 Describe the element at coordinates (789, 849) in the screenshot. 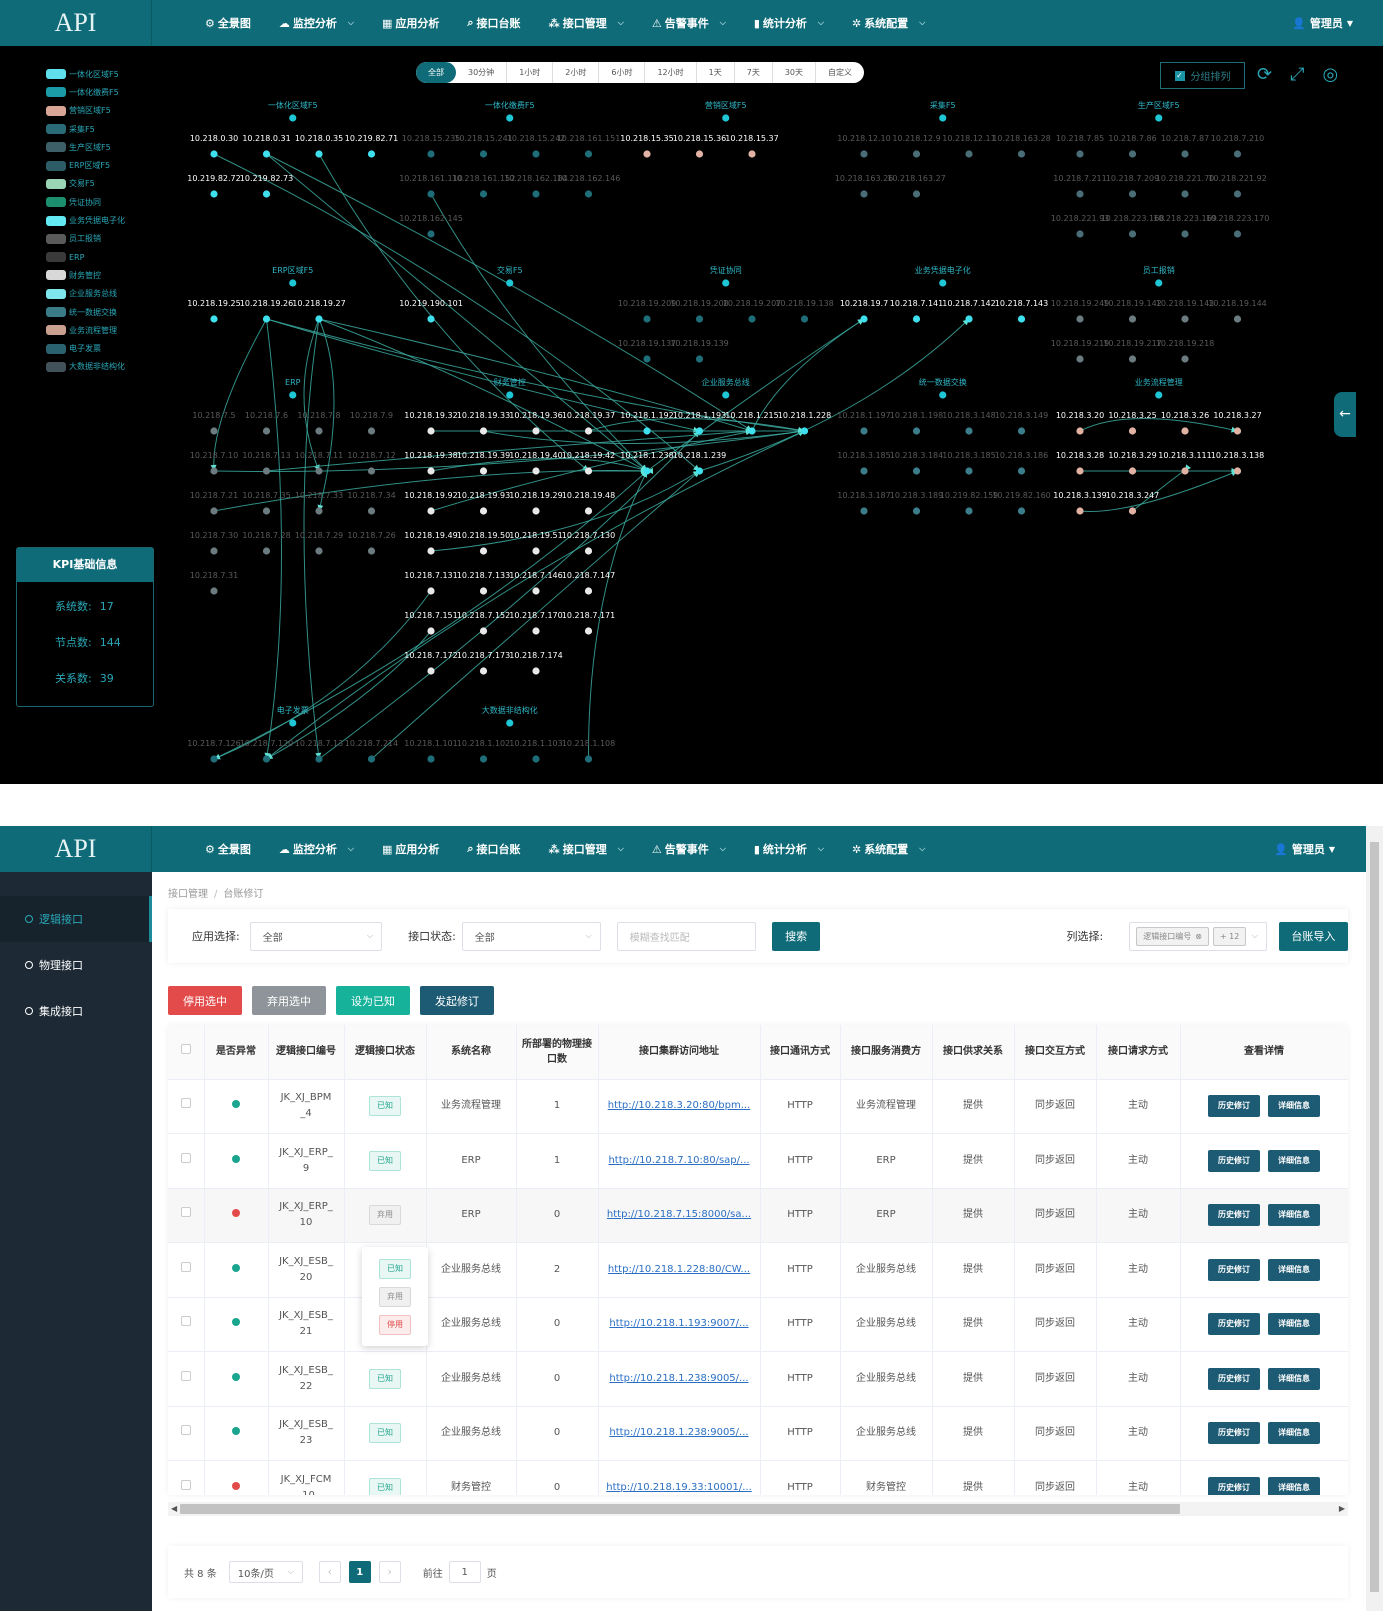

I see `nav-item-6: ▮ 统计分析 ⌵` at that location.